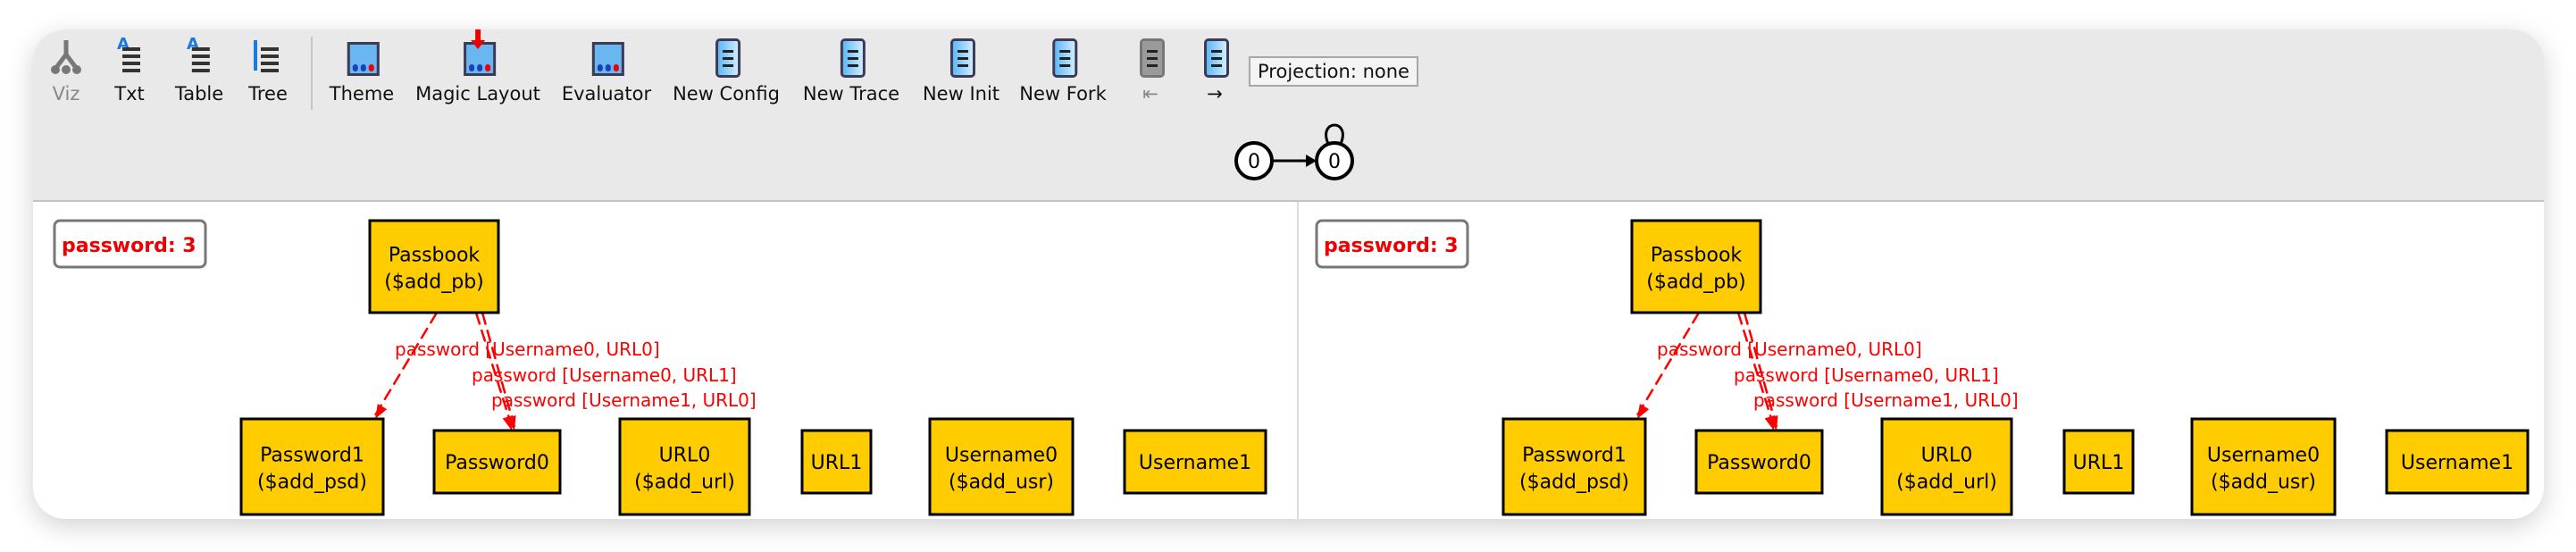 The image size is (2576, 552). What do you see at coordinates (1215, 94) in the screenshot?
I see `toolbar-button-label: →` at bounding box center [1215, 94].